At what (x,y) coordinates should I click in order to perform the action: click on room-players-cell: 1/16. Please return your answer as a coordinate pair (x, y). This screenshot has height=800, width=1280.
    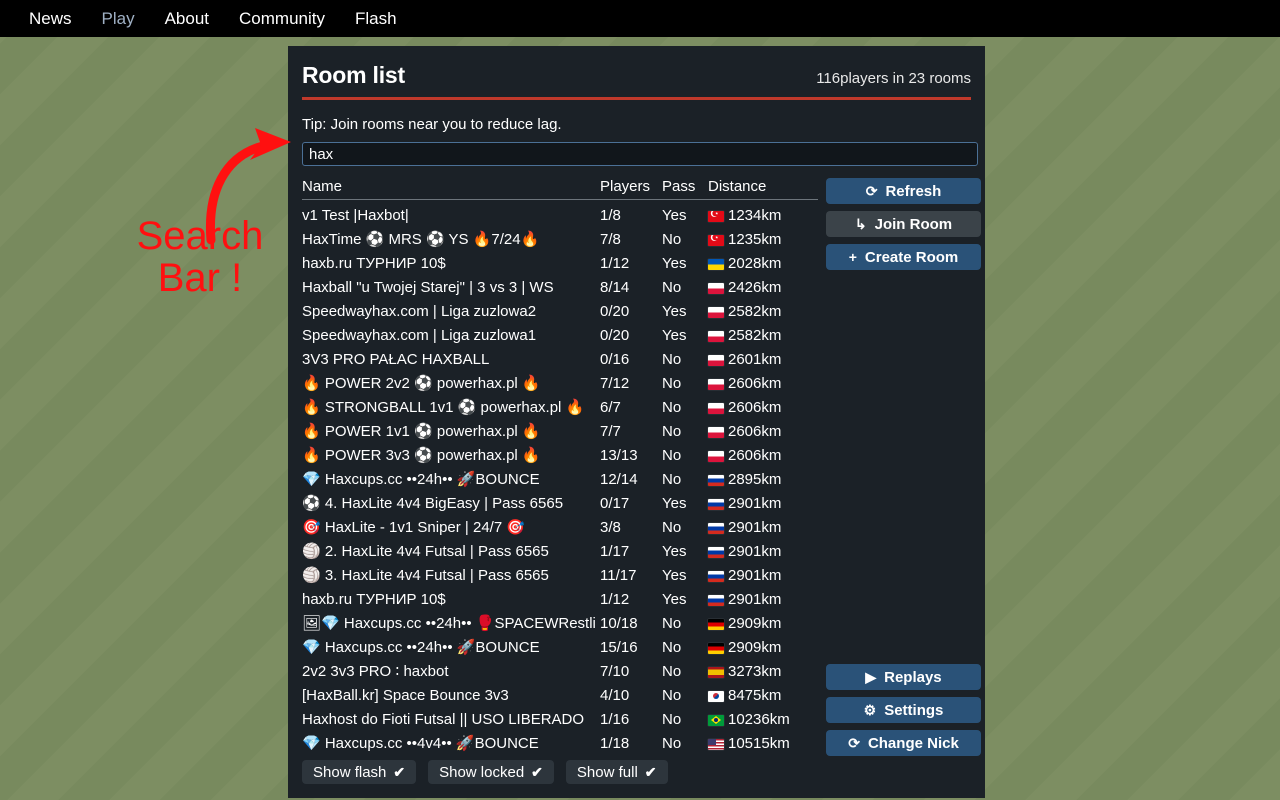
    Looking at the image, I should click on (615, 719).